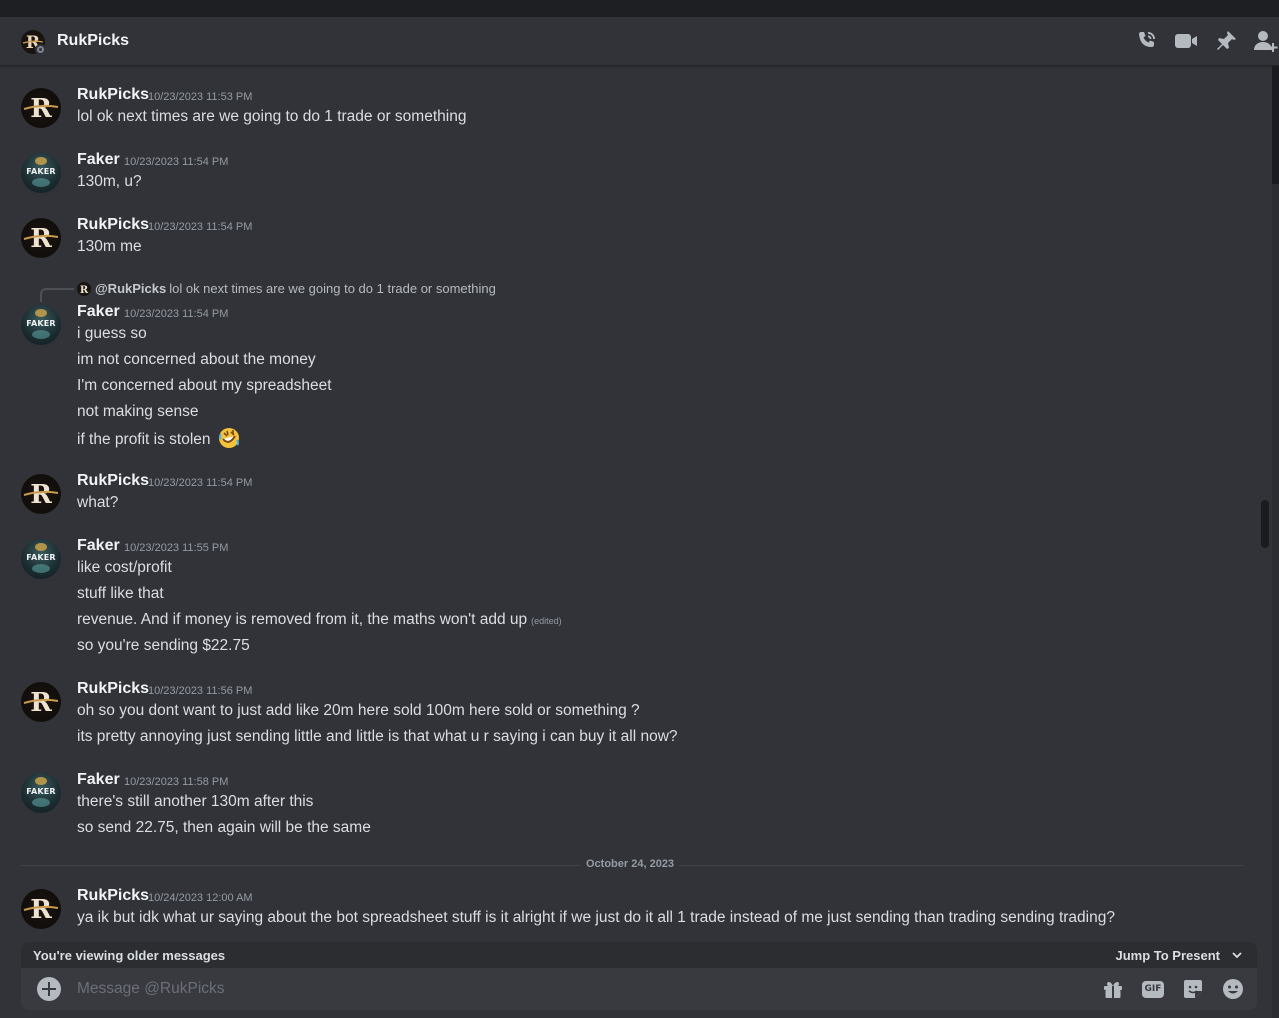 The image size is (1279, 1018). What do you see at coordinates (200, 898) in the screenshot?
I see `message-timestamp: 10/24/2023 12:00 AM` at bounding box center [200, 898].